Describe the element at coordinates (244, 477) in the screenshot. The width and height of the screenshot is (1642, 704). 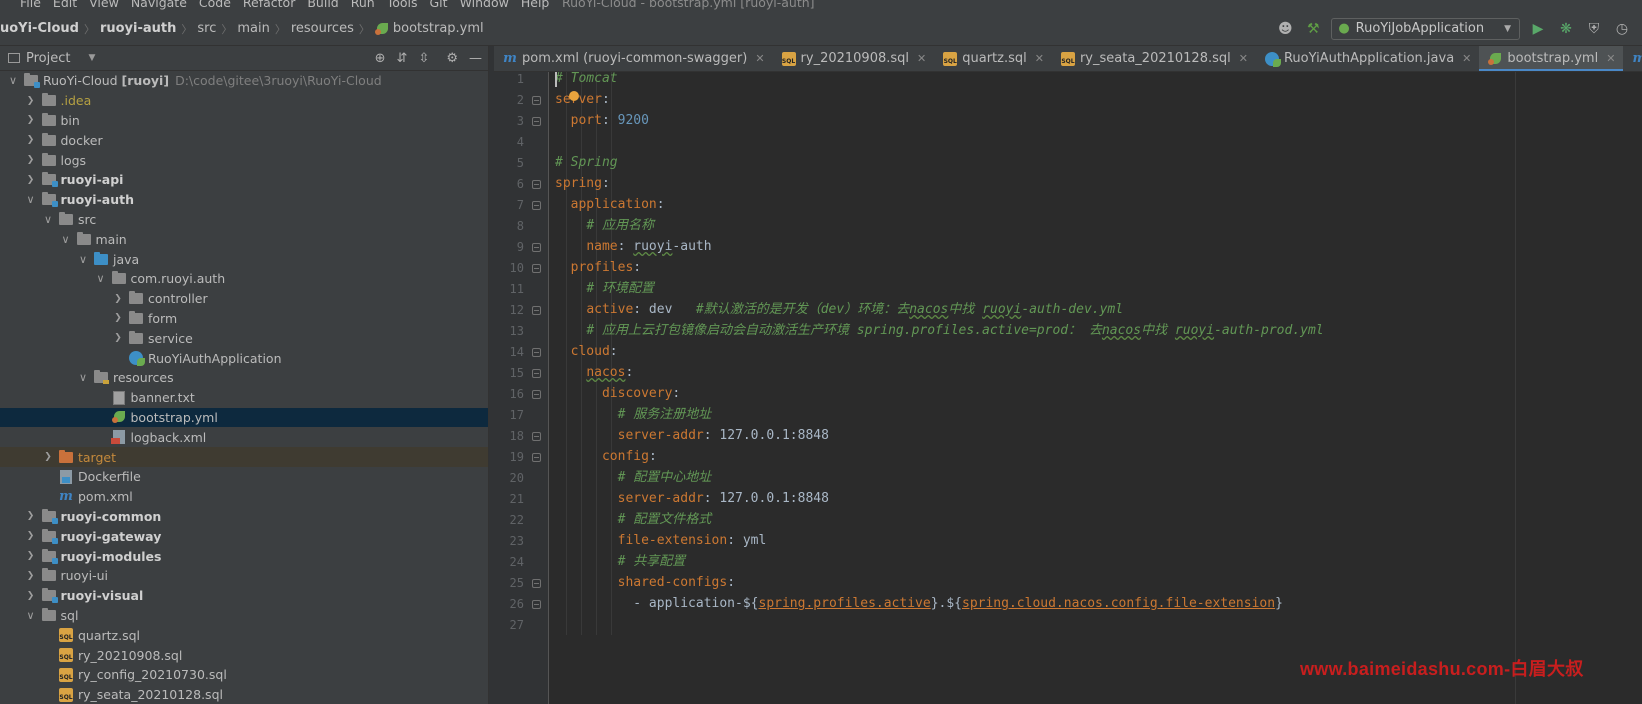
I see `tree-item: ❯Dockerfile` at that location.